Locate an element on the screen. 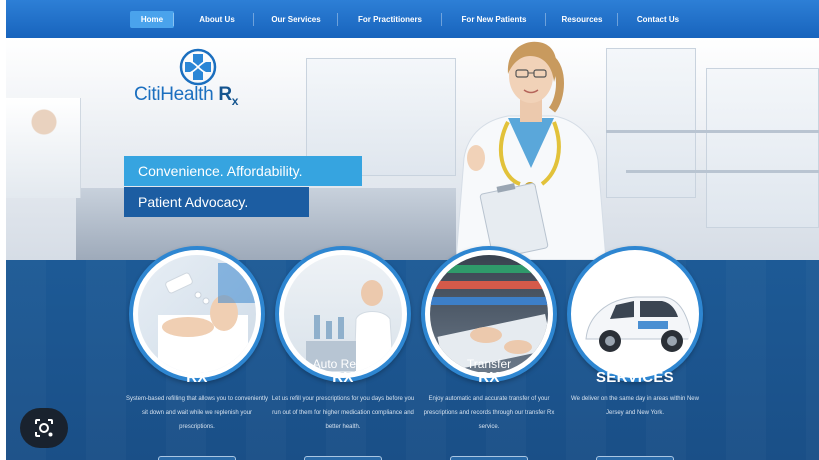 The image size is (819, 460). tagline-convenience: Convenience. Affordability. is located at coordinates (243, 171).